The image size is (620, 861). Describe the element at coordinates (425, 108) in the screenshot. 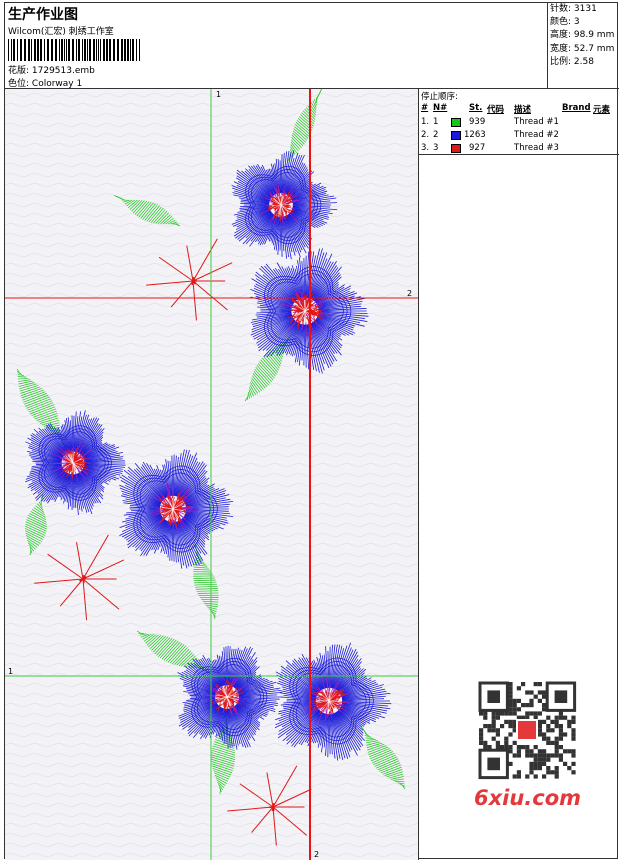

I see `col-hash: #` at that location.